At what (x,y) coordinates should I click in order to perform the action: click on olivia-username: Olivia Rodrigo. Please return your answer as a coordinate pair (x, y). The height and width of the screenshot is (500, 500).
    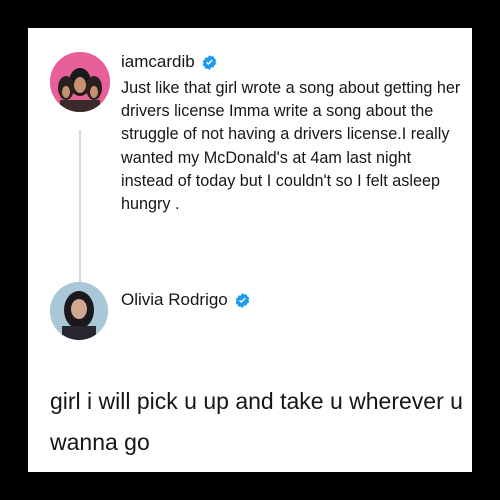
    Looking at the image, I should click on (174, 300).